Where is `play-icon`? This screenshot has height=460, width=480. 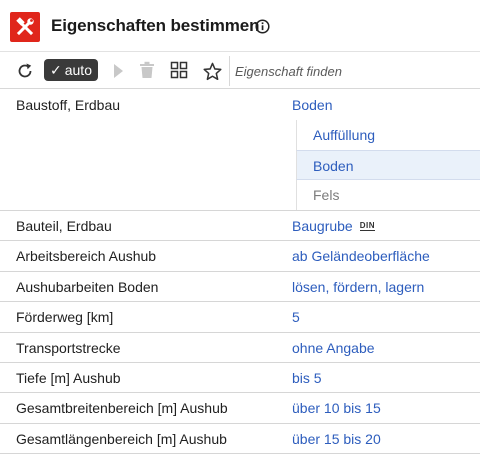
play-icon is located at coordinates (118, 71).